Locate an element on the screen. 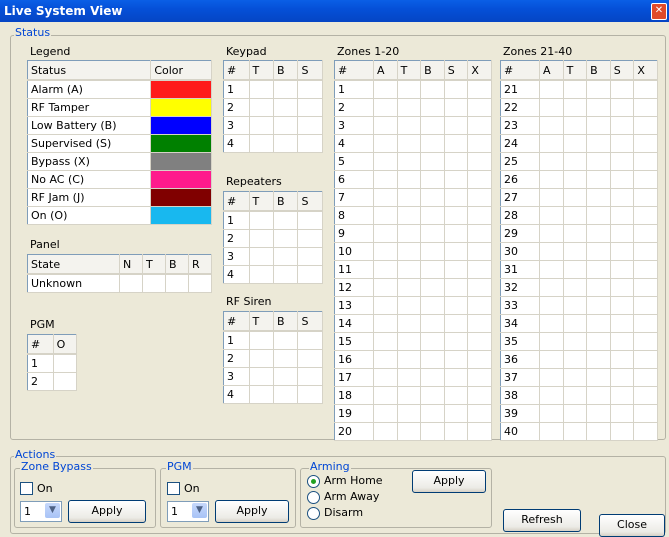 Image resolution: width=669 pixels, height=537 pixels. table-row: Bypass (X) is located at coordinates (119, 161).